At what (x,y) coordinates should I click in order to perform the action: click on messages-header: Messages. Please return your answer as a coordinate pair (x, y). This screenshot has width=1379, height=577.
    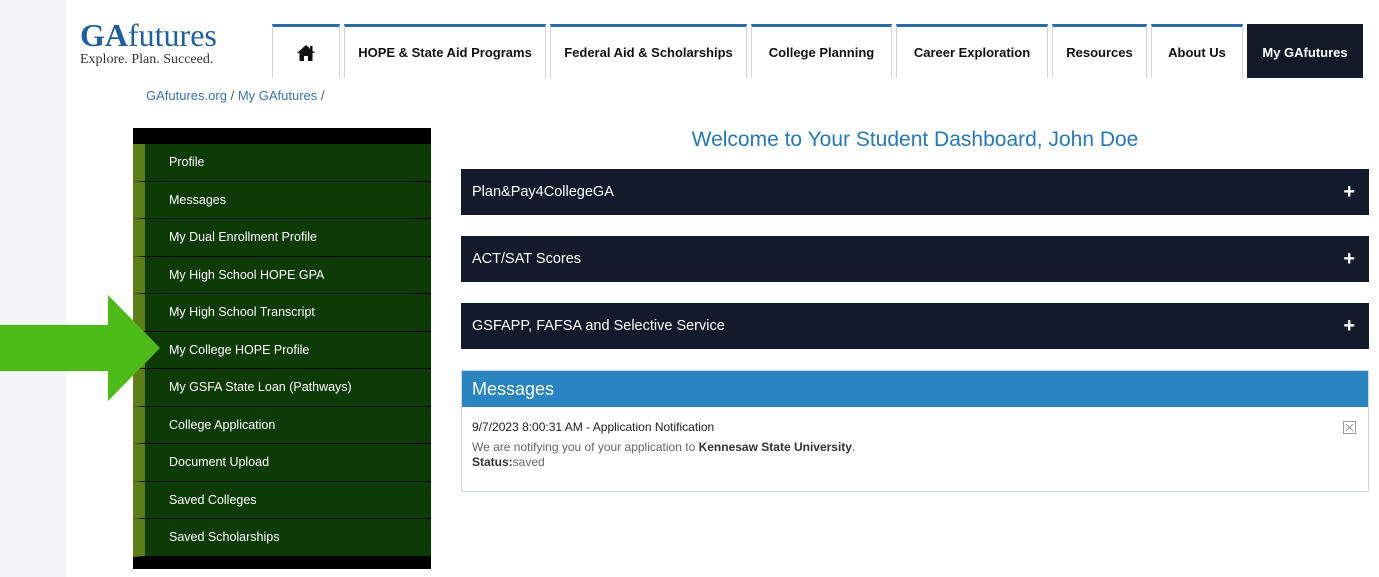
    Looking at the image, I should click on (915, 389).